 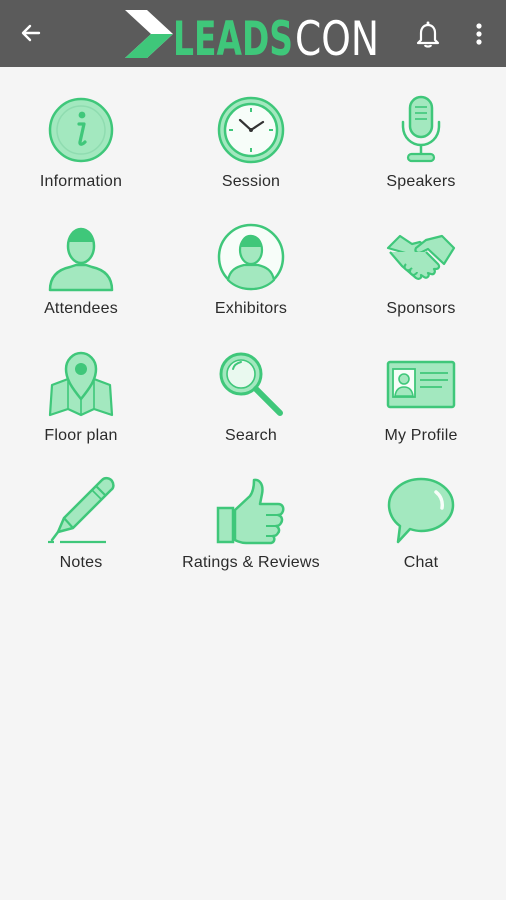 I want to click on leadscon-logo: LEADS CON, so click(x=253, y=36).